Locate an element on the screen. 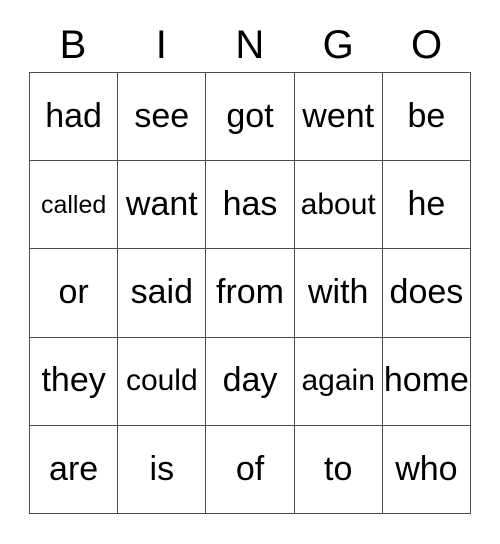  bingo-cell-word: be is located at coordinates (426, 115).